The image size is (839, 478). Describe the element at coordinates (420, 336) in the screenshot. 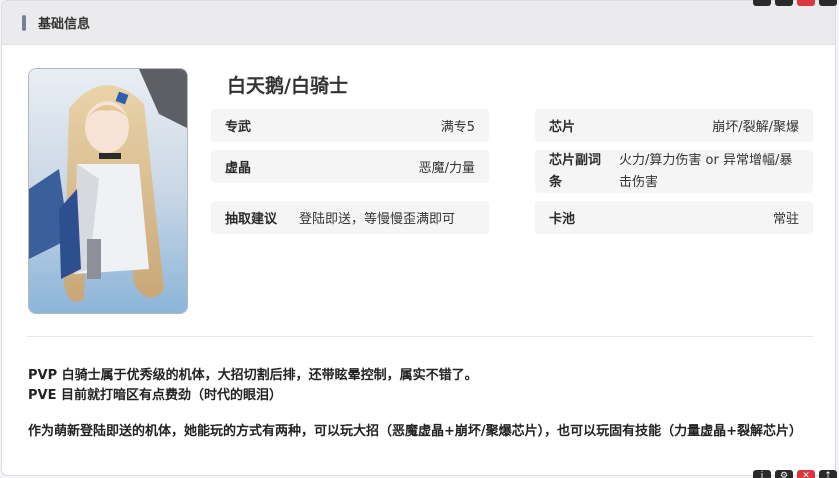

I see `section-divider` at that location.